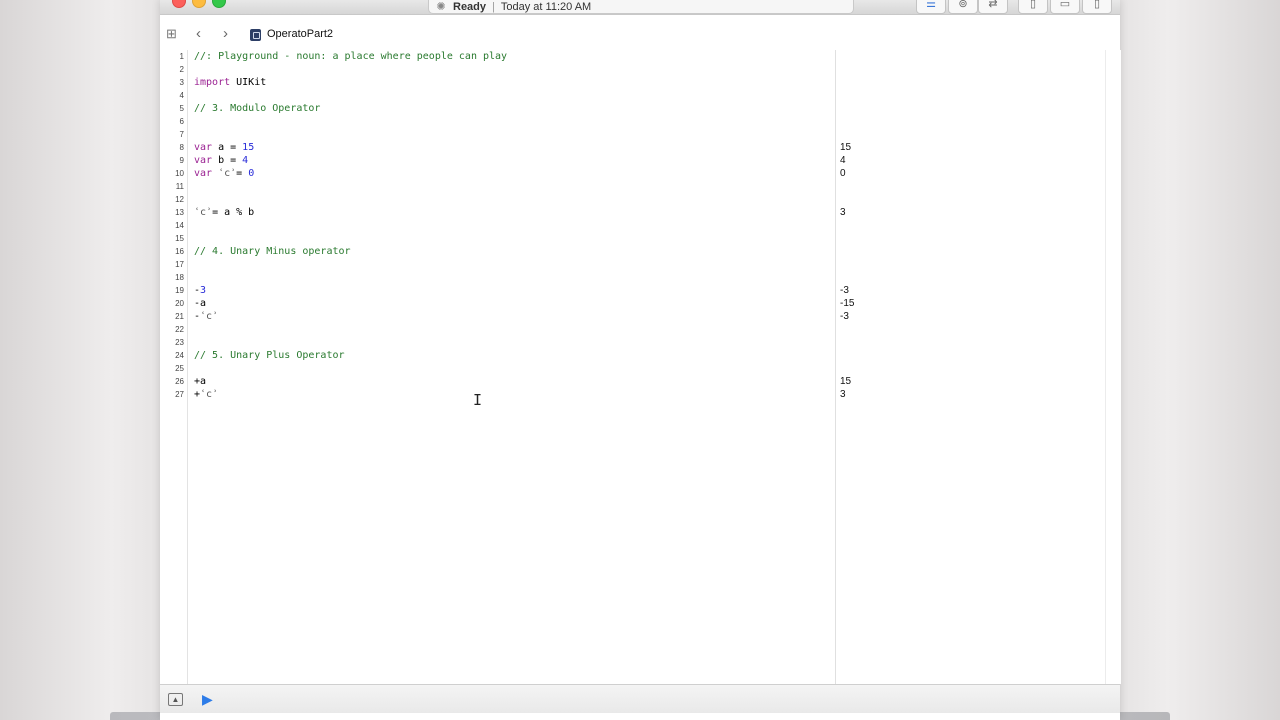 The height and width of the screenshot is (720, 1280). I want to click on code-line: 15, so click(497, 238).